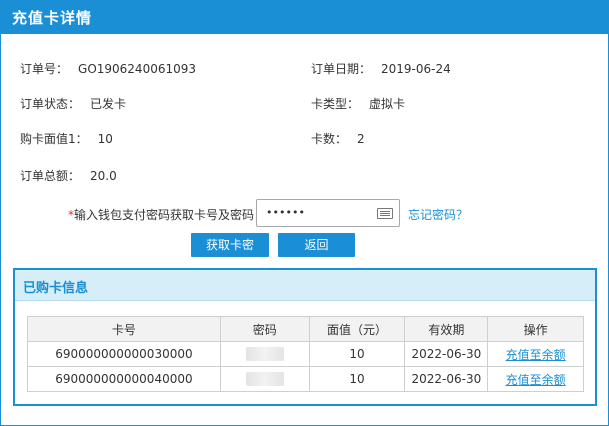  I want to click on order-date-field: 订单日期： 2019-06-24, so click(381, 68).